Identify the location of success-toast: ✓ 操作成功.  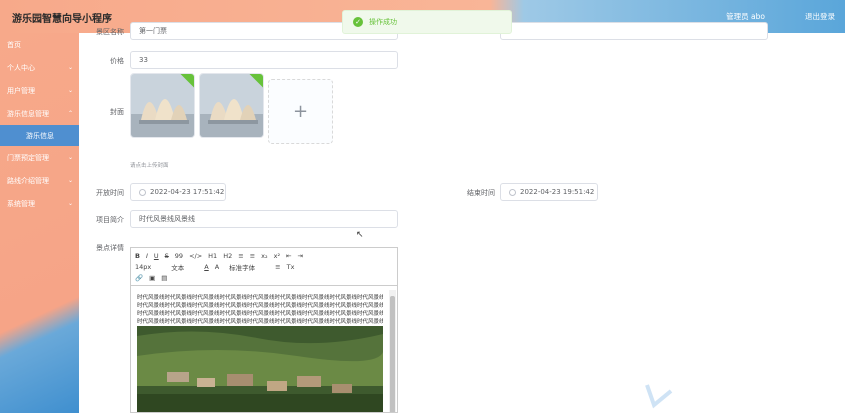
(427, 22).